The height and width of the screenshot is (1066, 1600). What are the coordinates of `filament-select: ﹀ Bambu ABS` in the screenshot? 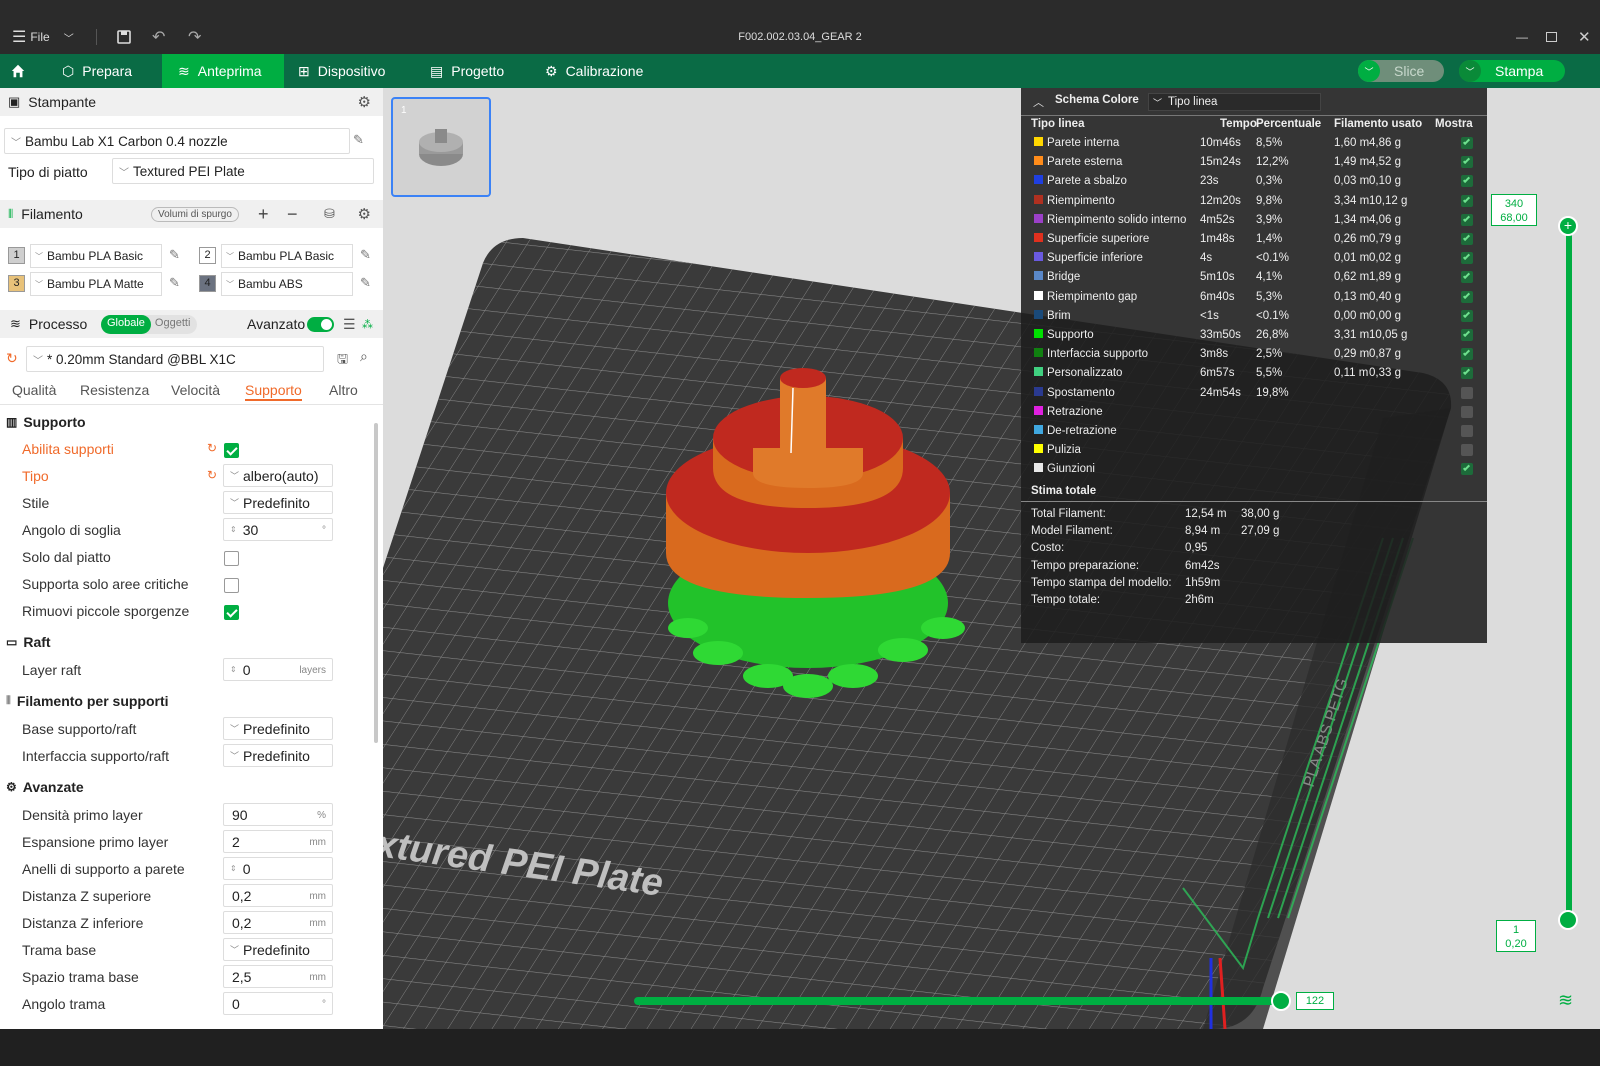 It's located at (287, 284).